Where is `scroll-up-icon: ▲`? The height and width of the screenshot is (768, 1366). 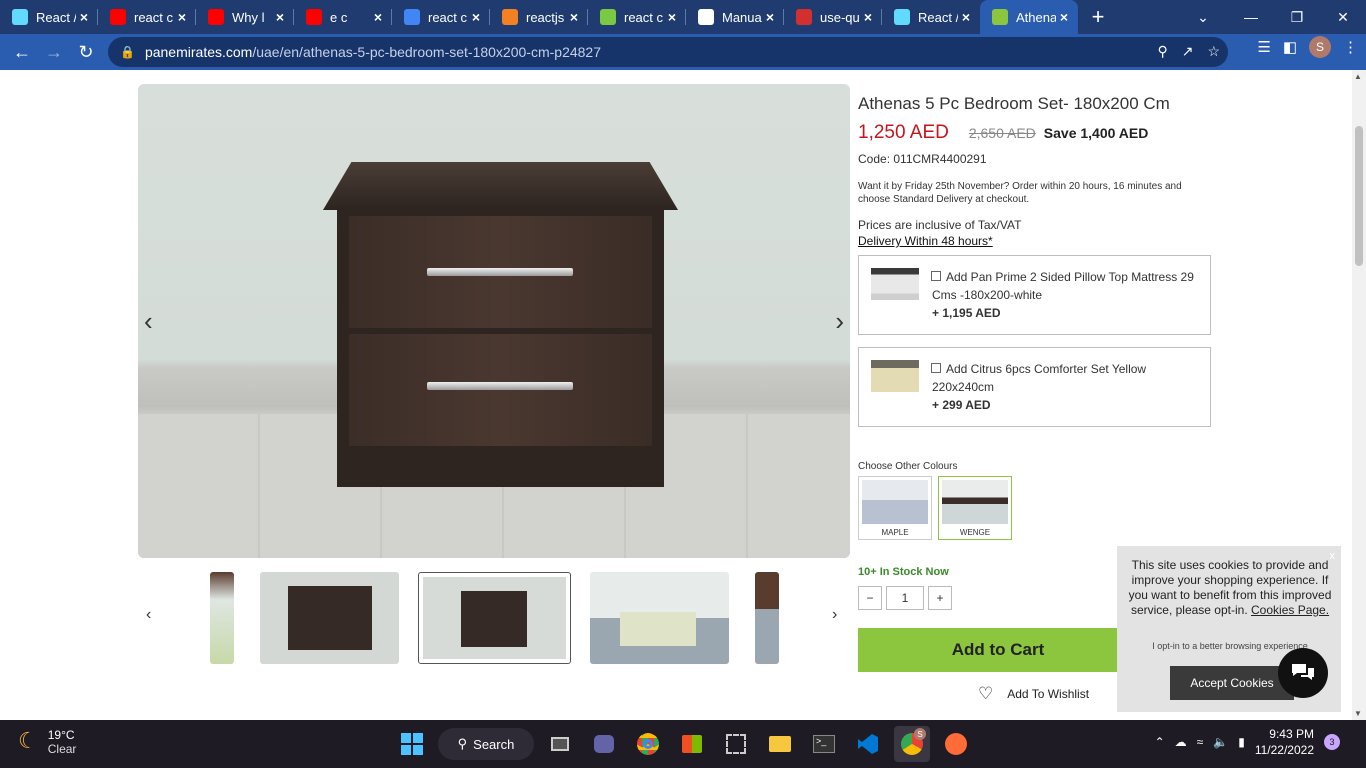
scroll-up-icon: ▲ is located at coordinates (1358, 76).